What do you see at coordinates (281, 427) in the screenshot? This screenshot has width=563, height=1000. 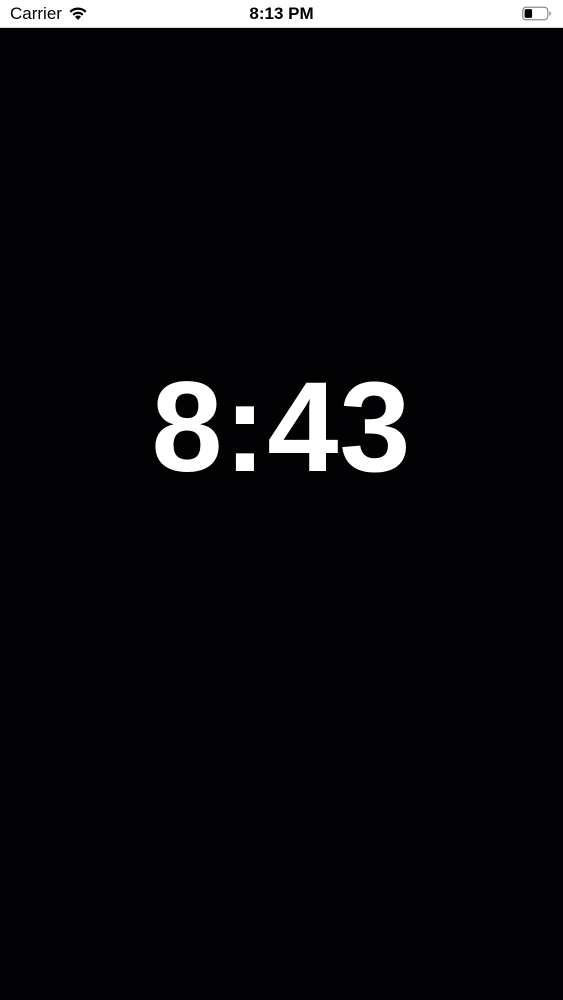 I see `time-display: 8:43` at bounding box center [281, 427].